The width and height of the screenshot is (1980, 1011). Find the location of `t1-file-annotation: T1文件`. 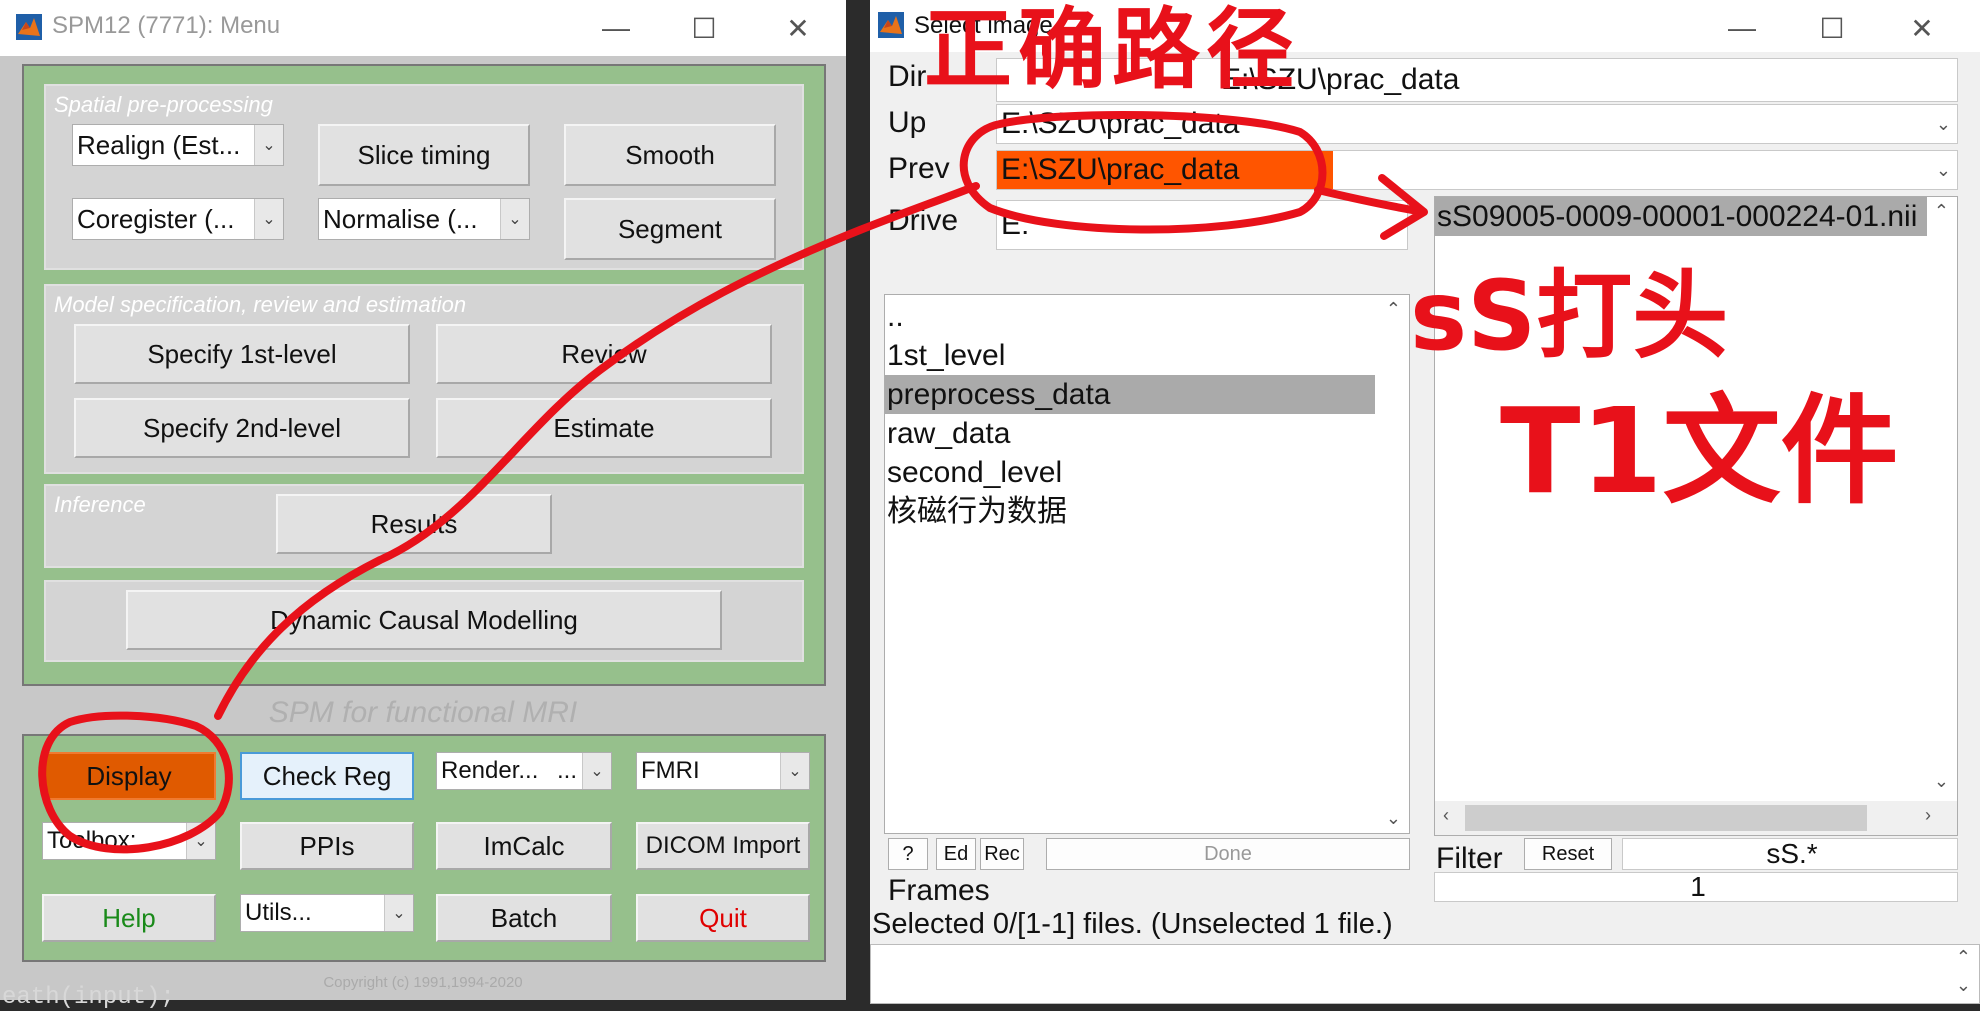

t1-file-annotation: T1文件 is located at coordinates (1699, 451).